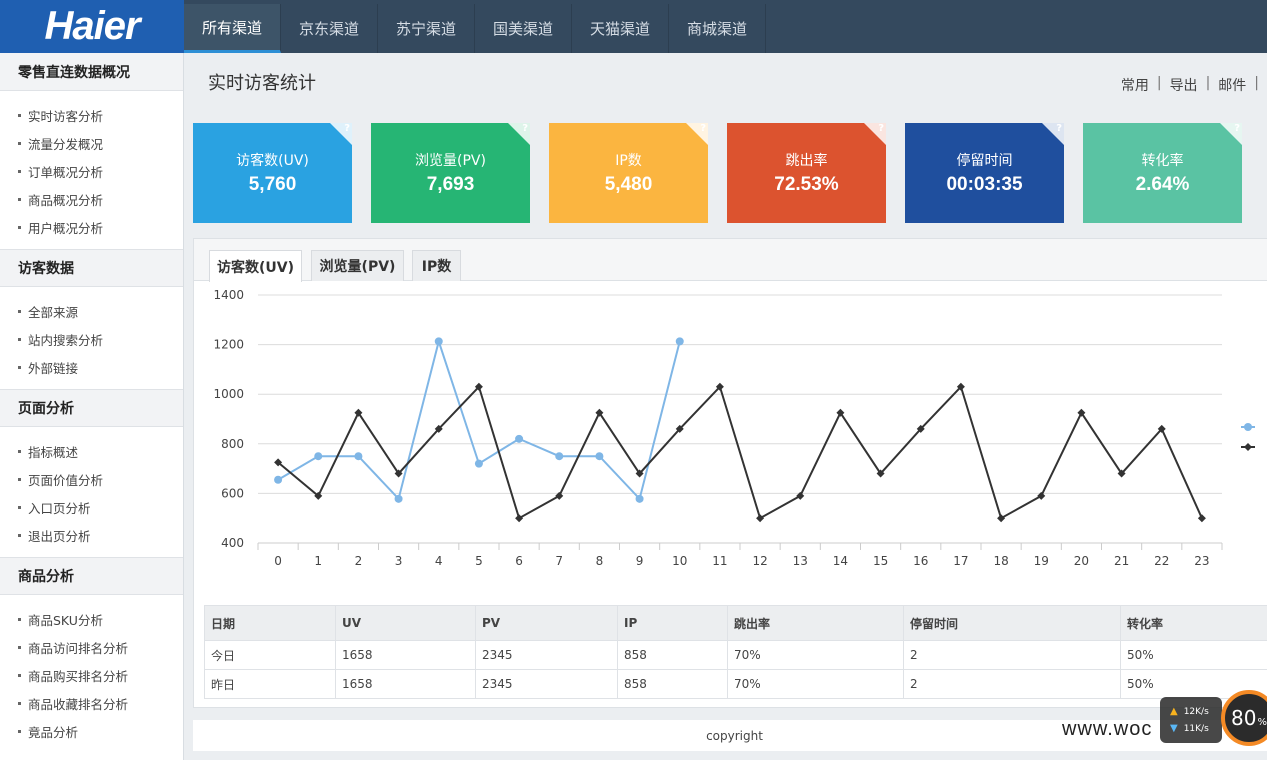 Image resolution: width=1267 pixels, height=760 pixels. What do you see at coordinates (100, 311) in the screenshot?
I see `sidebar-item-all-sources: 全部来源` at bounding box center [100, 311].